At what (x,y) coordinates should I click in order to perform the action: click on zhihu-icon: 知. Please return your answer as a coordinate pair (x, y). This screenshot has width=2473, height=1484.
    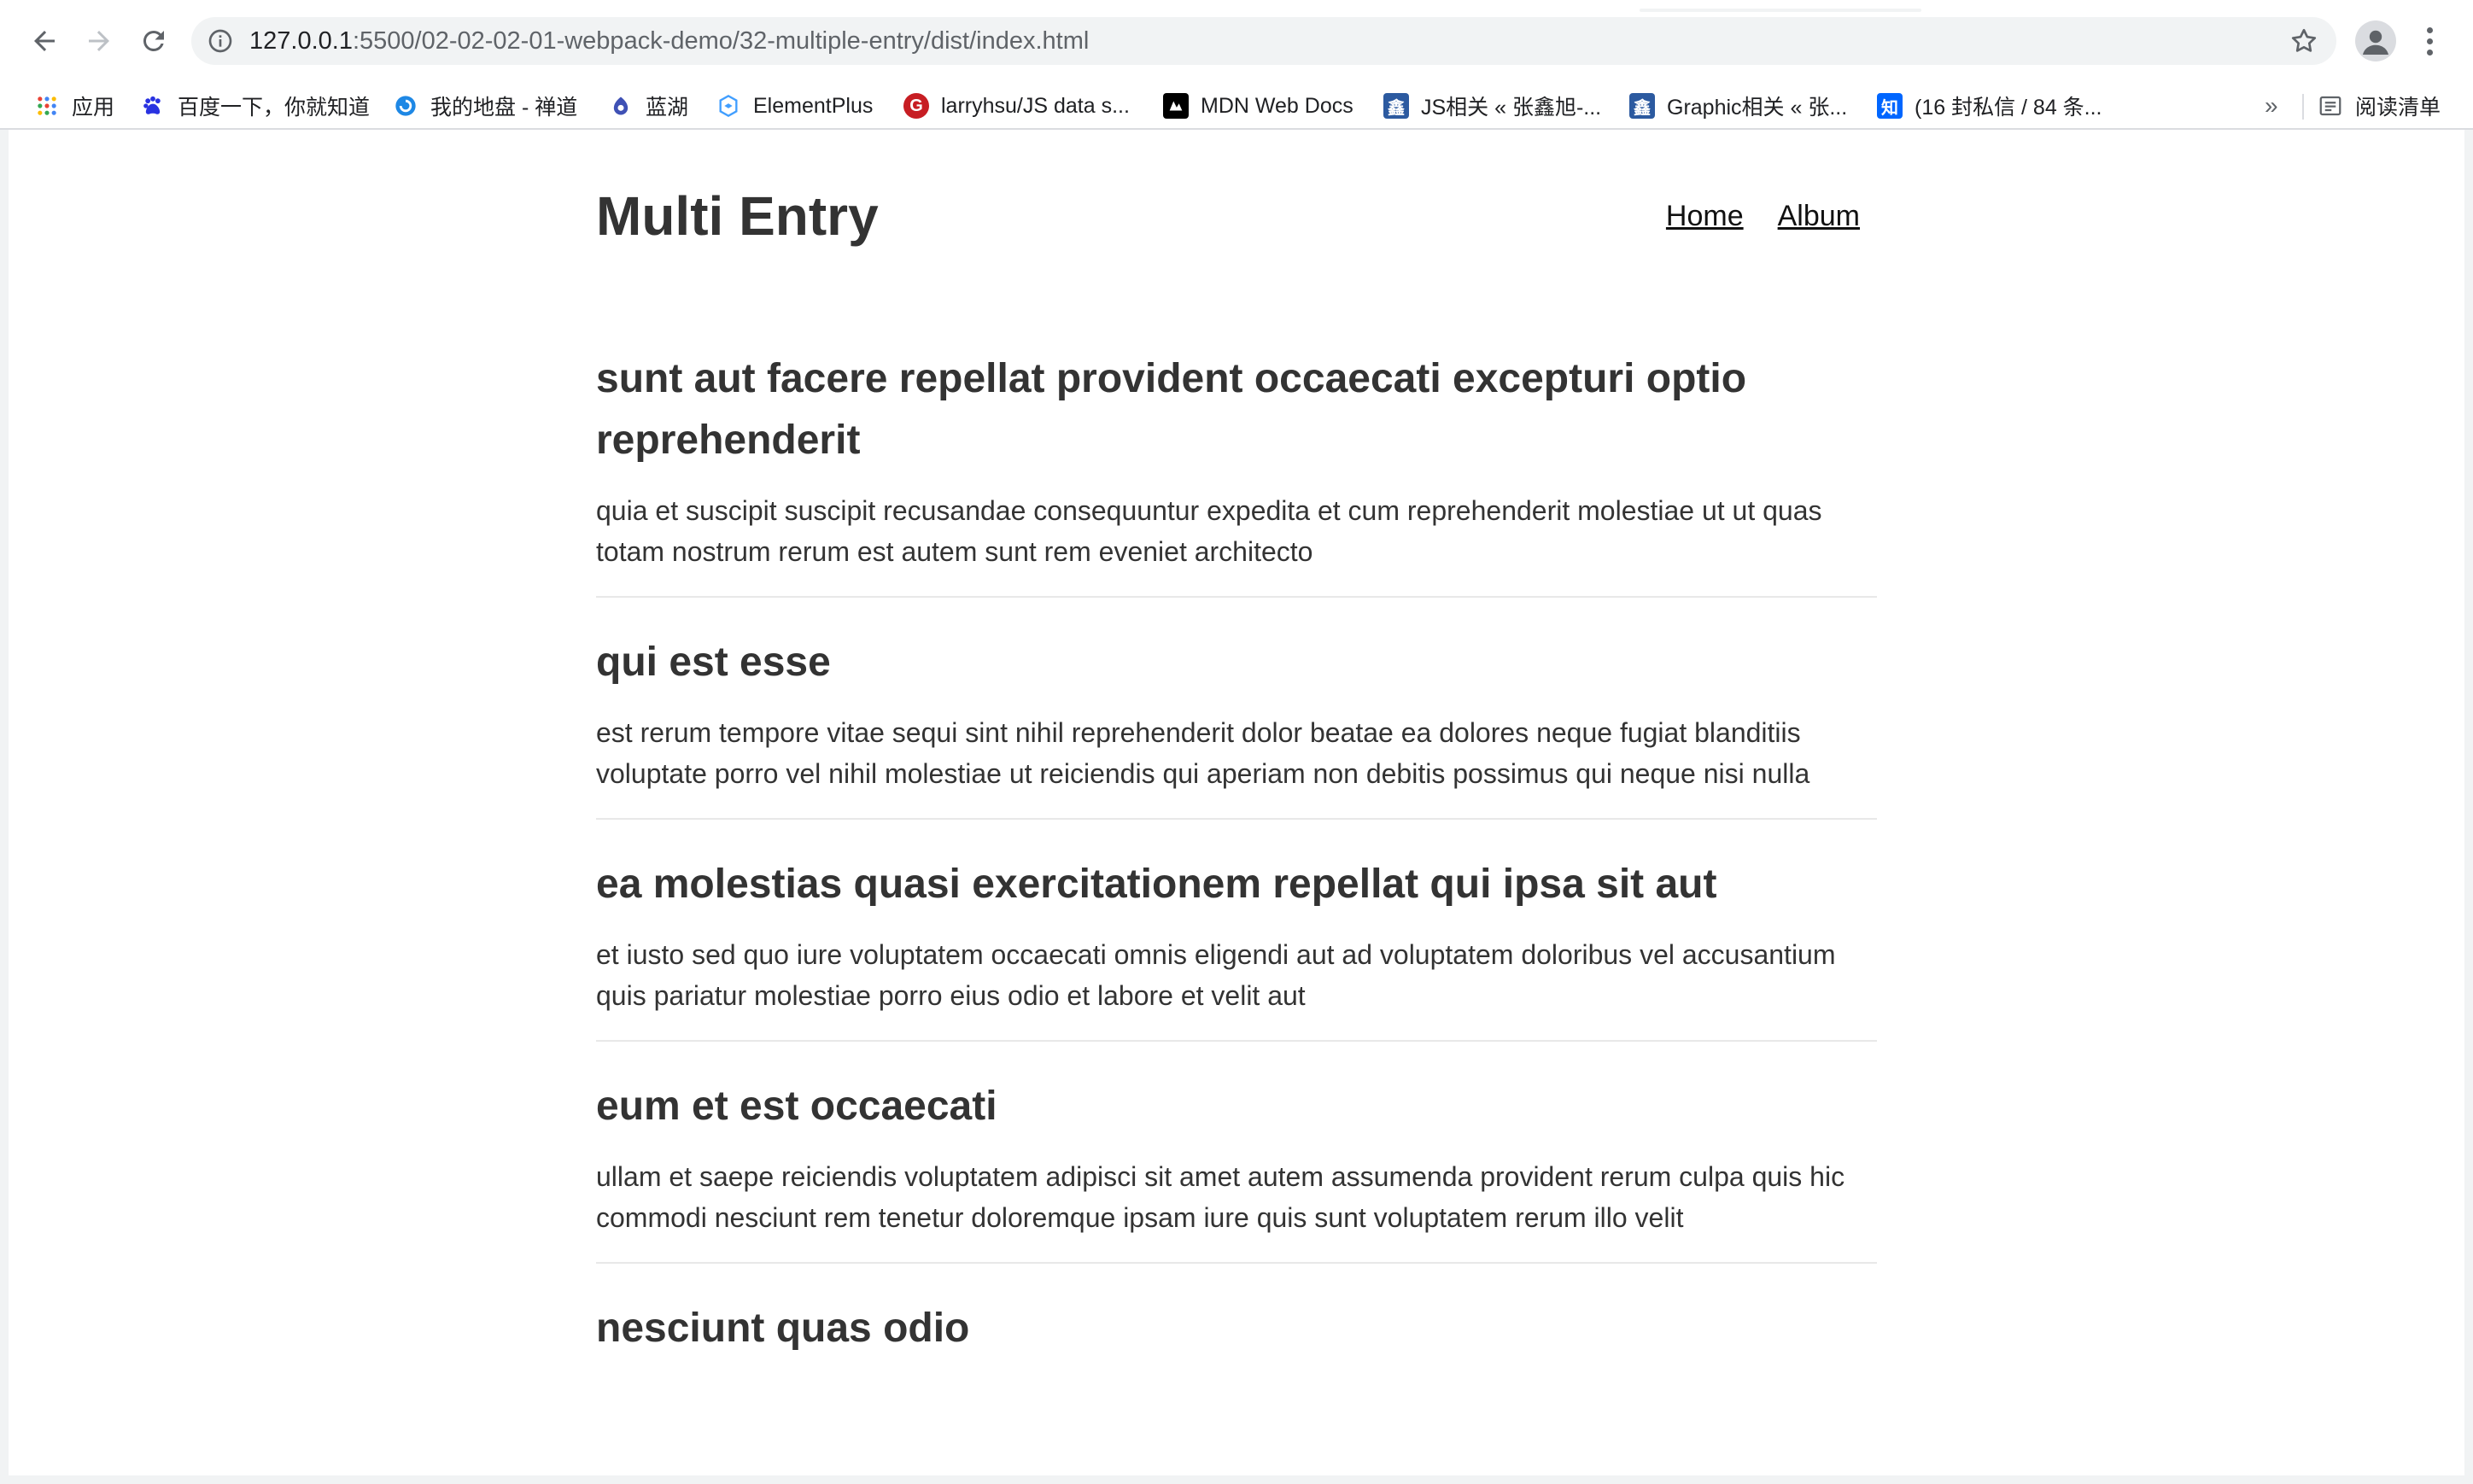
    Looking at the image, I should click on (1890, 106).